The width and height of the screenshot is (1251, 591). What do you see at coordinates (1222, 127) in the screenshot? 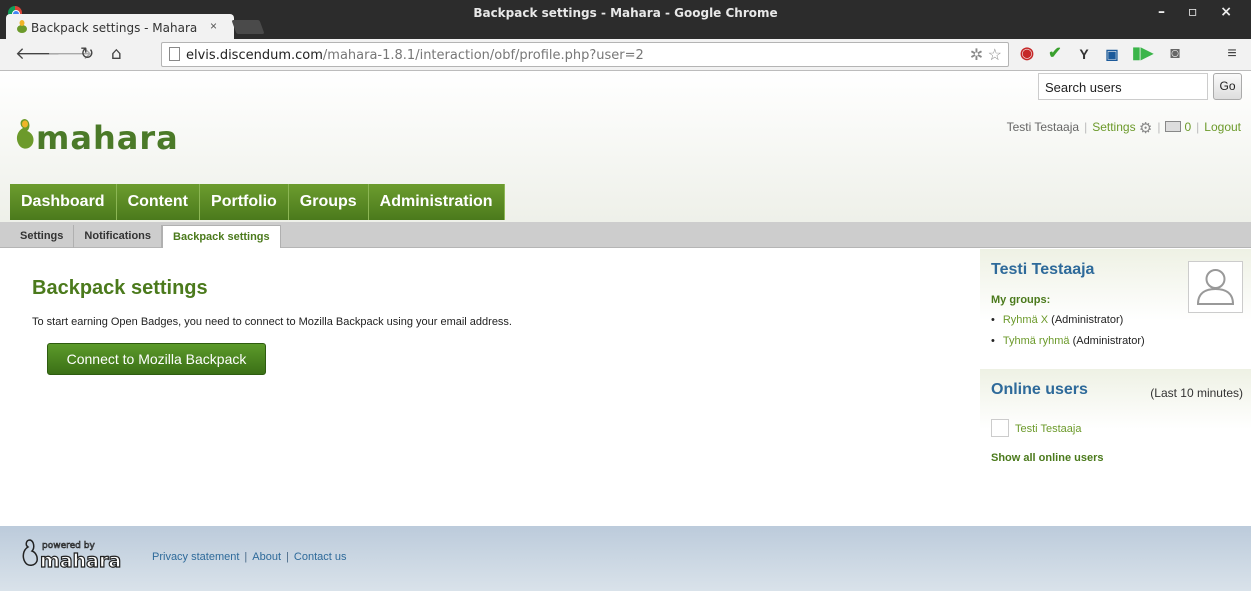
I see `logout-link: Logout` at bounding box center [1222, 127].